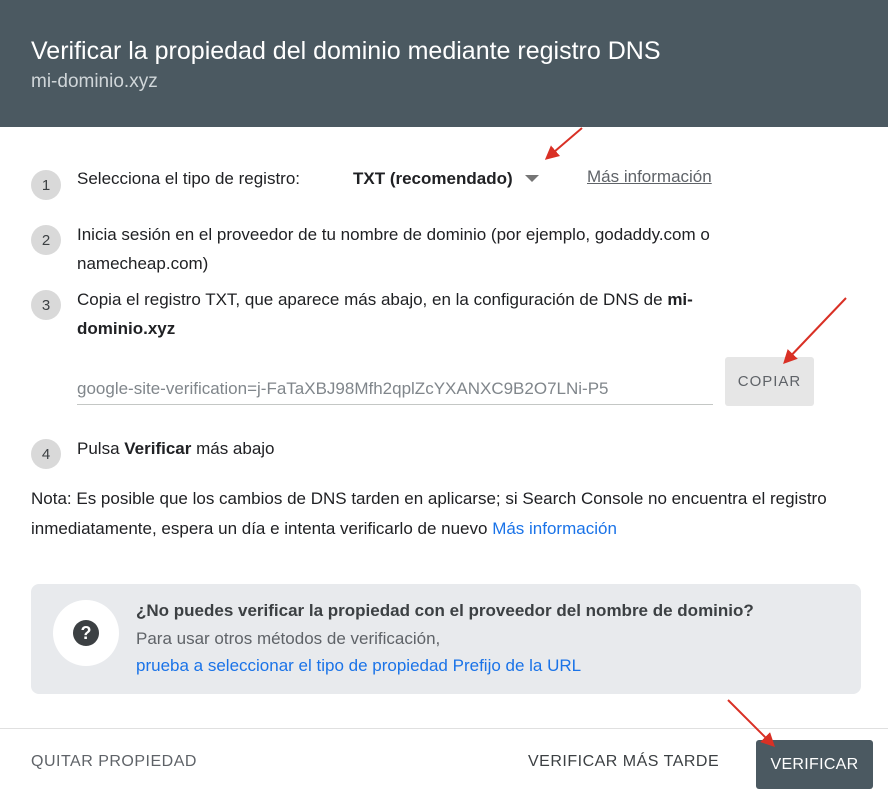  Describe the element at coordinates (649, 176) in the screenshot. I see `more-info-link-step1: Más información` at that location.